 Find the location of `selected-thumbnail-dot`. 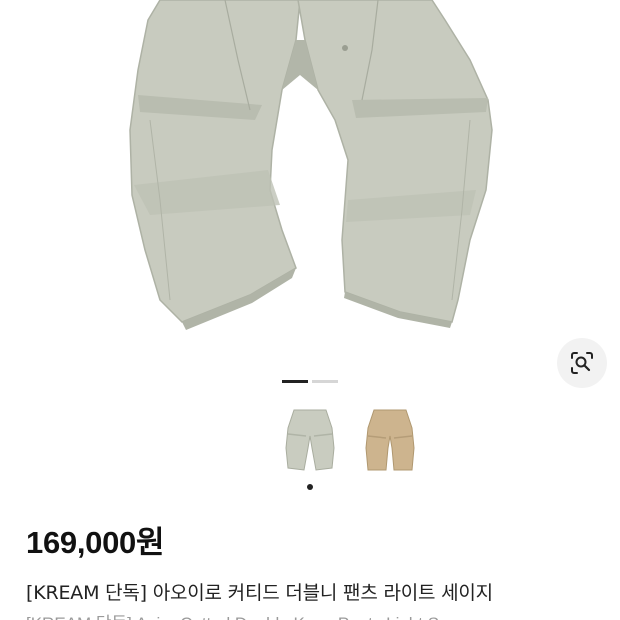

selected-thumbnail-dot is located at coordinates (310, 487).